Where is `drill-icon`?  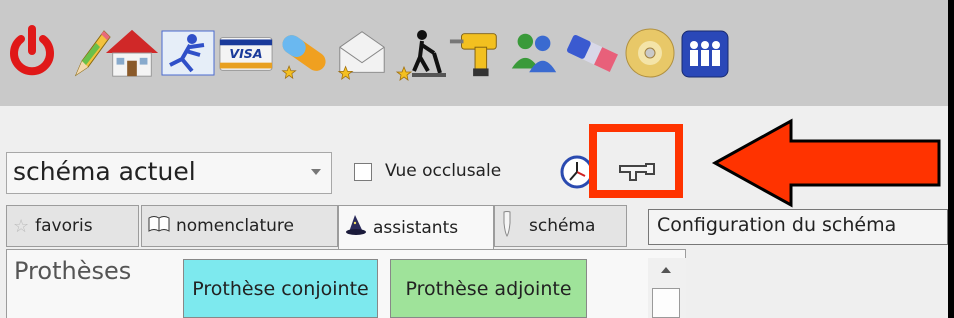 drill-icon is located at coordinates (476, 53).